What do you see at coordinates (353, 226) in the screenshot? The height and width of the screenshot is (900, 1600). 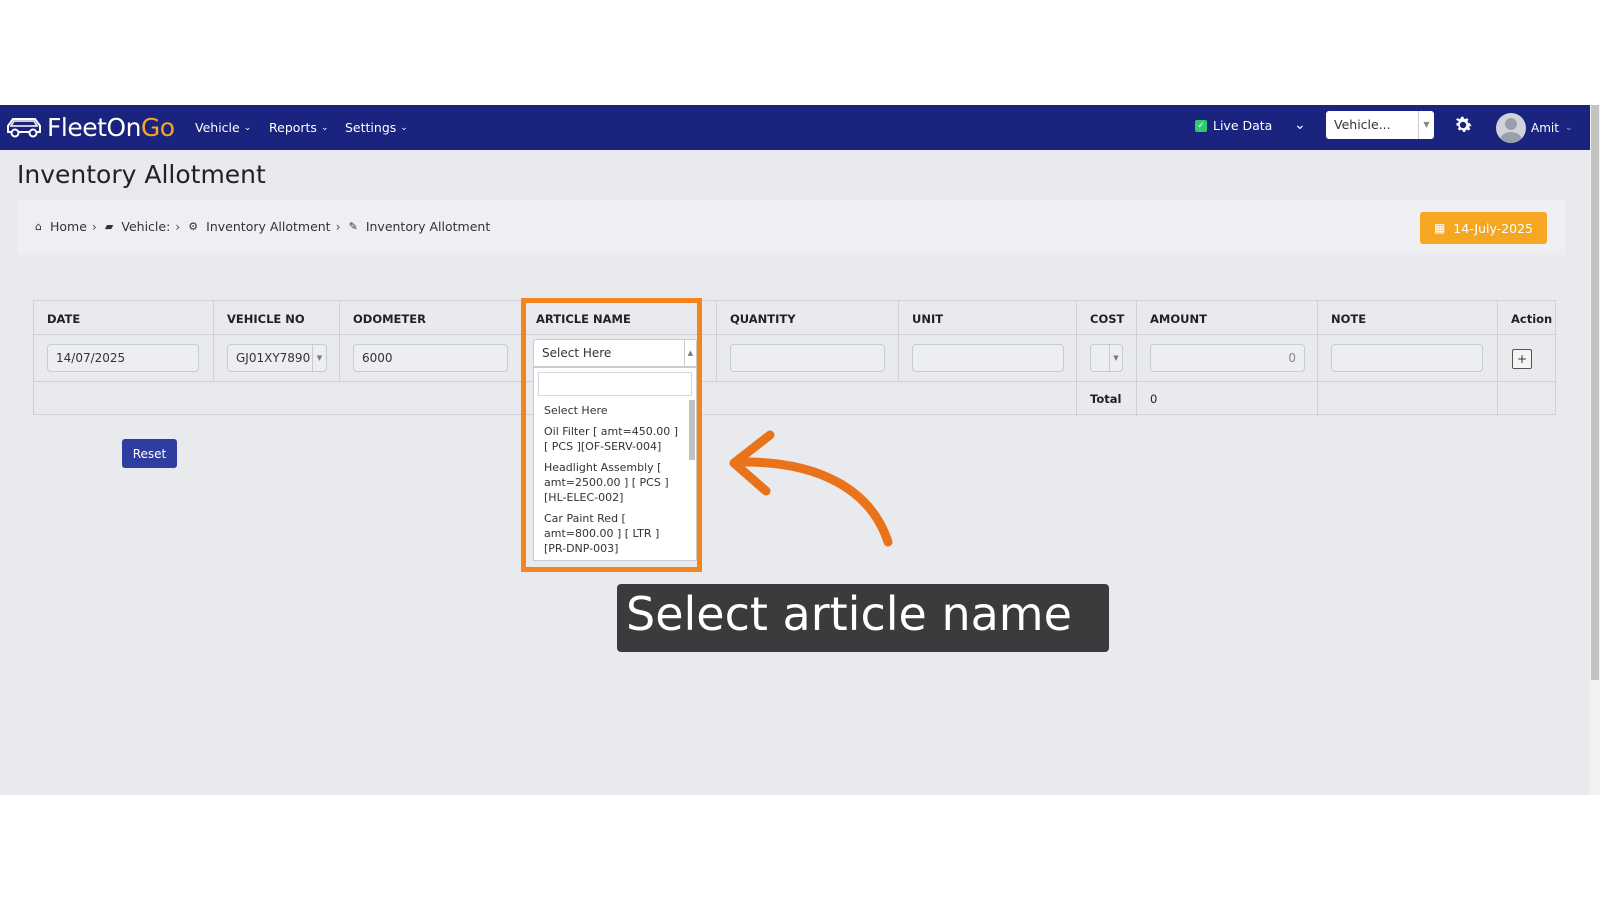 I see `edit-icon: ✎` at bounding box center [353, 226].